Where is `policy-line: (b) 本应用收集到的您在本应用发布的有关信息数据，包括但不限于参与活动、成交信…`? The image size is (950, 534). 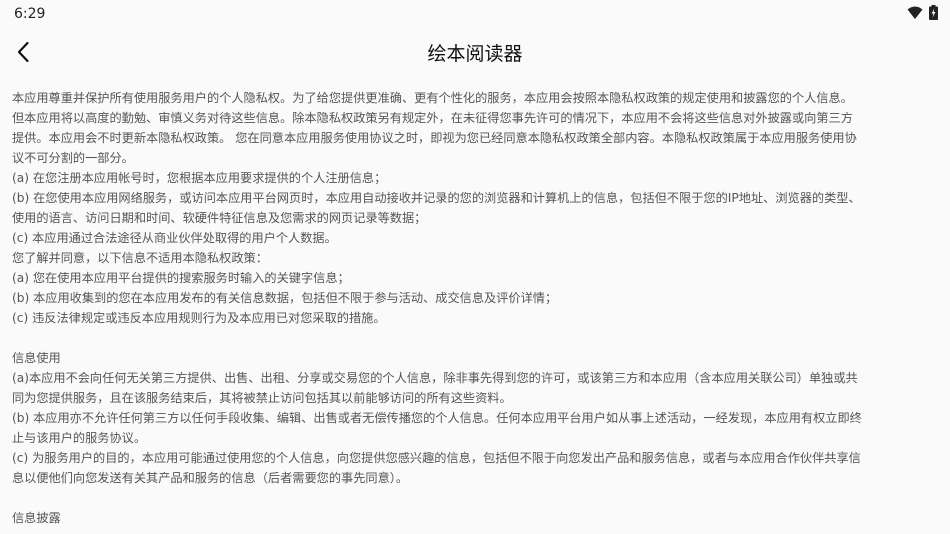 policy-line: (b) 本应用收集到的您在本应用发布的有关信息数据，包括但不限于参与活动、成交信… is located at coordinates (285, 298).